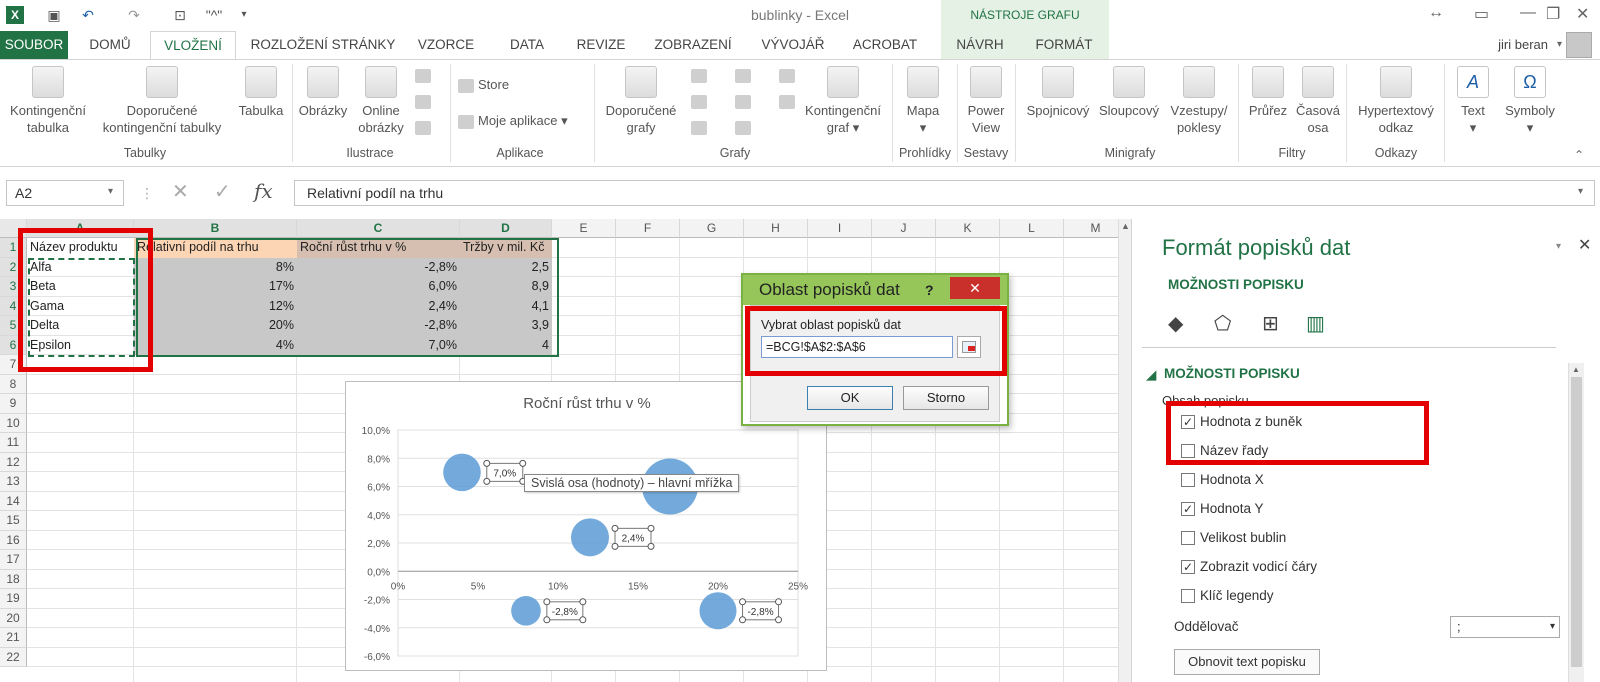  What do you see at coordinates (701, 74) in the screenshot?
I see `column-chart-button` at bounding box center [701, 74].